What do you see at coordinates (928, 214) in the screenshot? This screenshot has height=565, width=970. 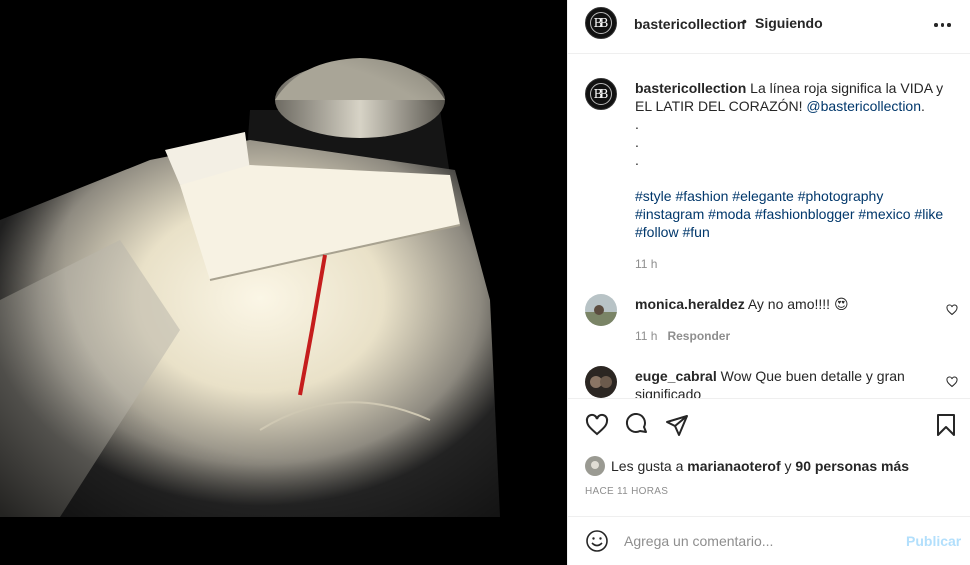 I see `hashtag: #like` at bounding box center [928, 214].